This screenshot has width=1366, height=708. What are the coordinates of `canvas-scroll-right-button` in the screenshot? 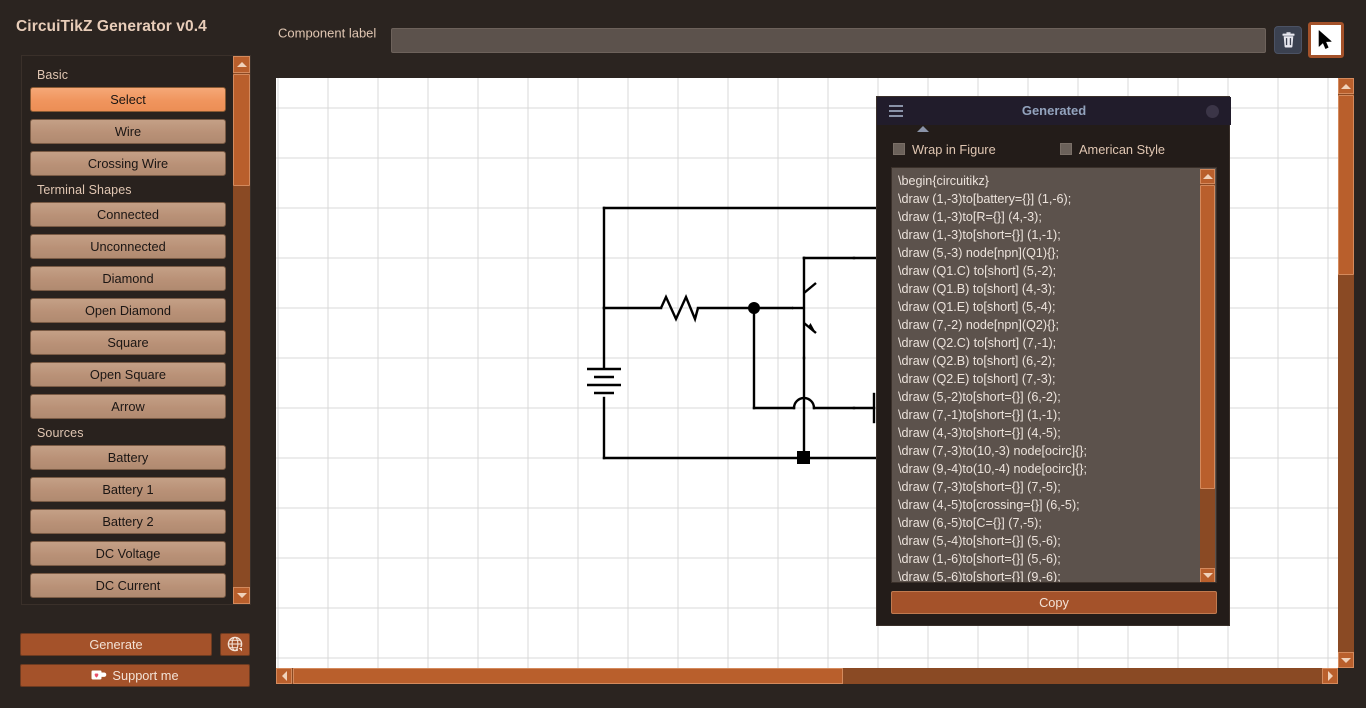 It's located at (1330, 676).